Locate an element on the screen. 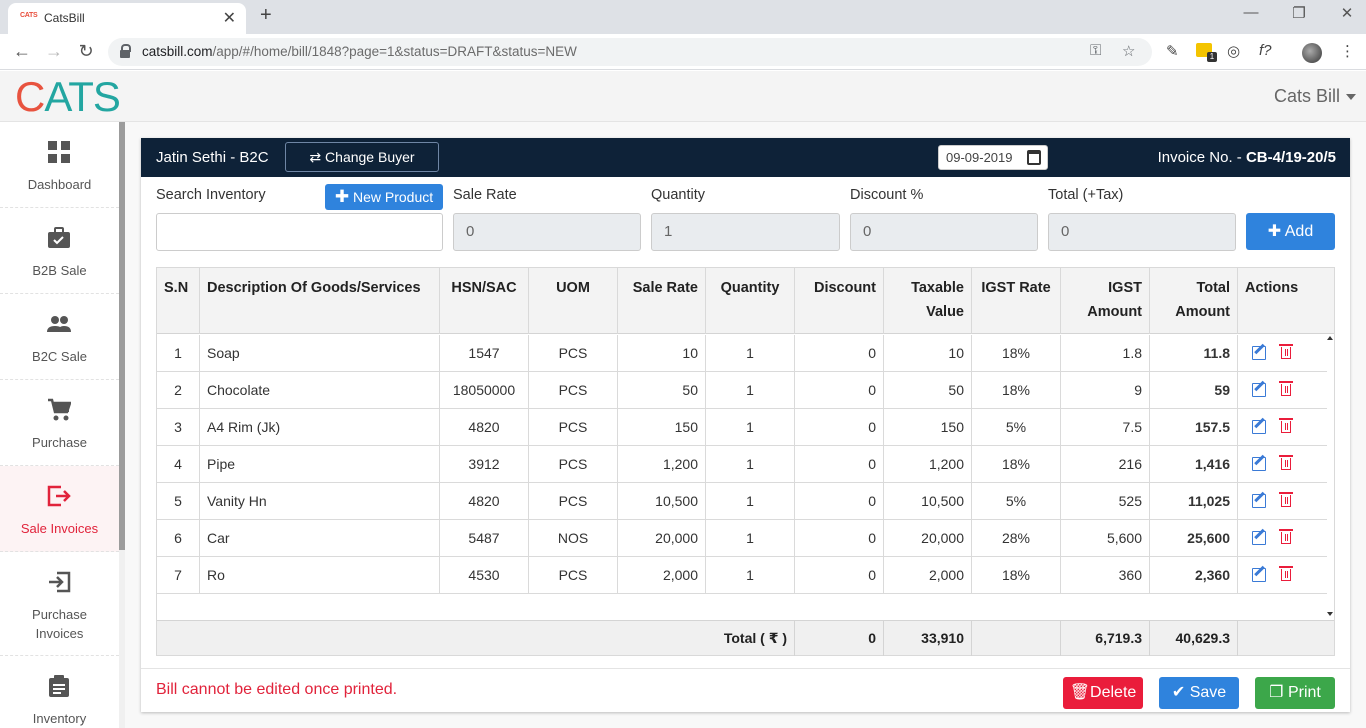  print-button: ❐ Print is located at coordinates (1295, 693).